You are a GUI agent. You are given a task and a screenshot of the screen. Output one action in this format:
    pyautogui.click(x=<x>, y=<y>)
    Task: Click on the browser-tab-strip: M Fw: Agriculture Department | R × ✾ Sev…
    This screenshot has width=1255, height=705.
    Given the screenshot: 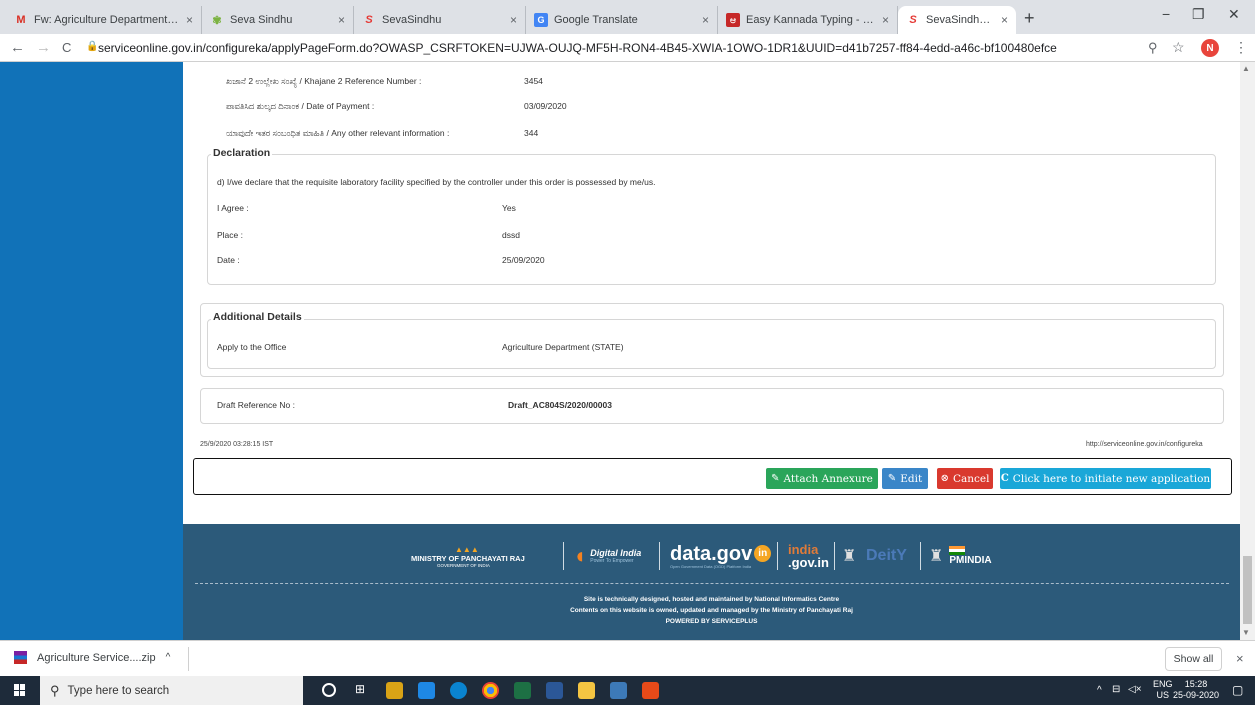 What is the action you would take?
    pyautogui.click(x=627, y=17)
    